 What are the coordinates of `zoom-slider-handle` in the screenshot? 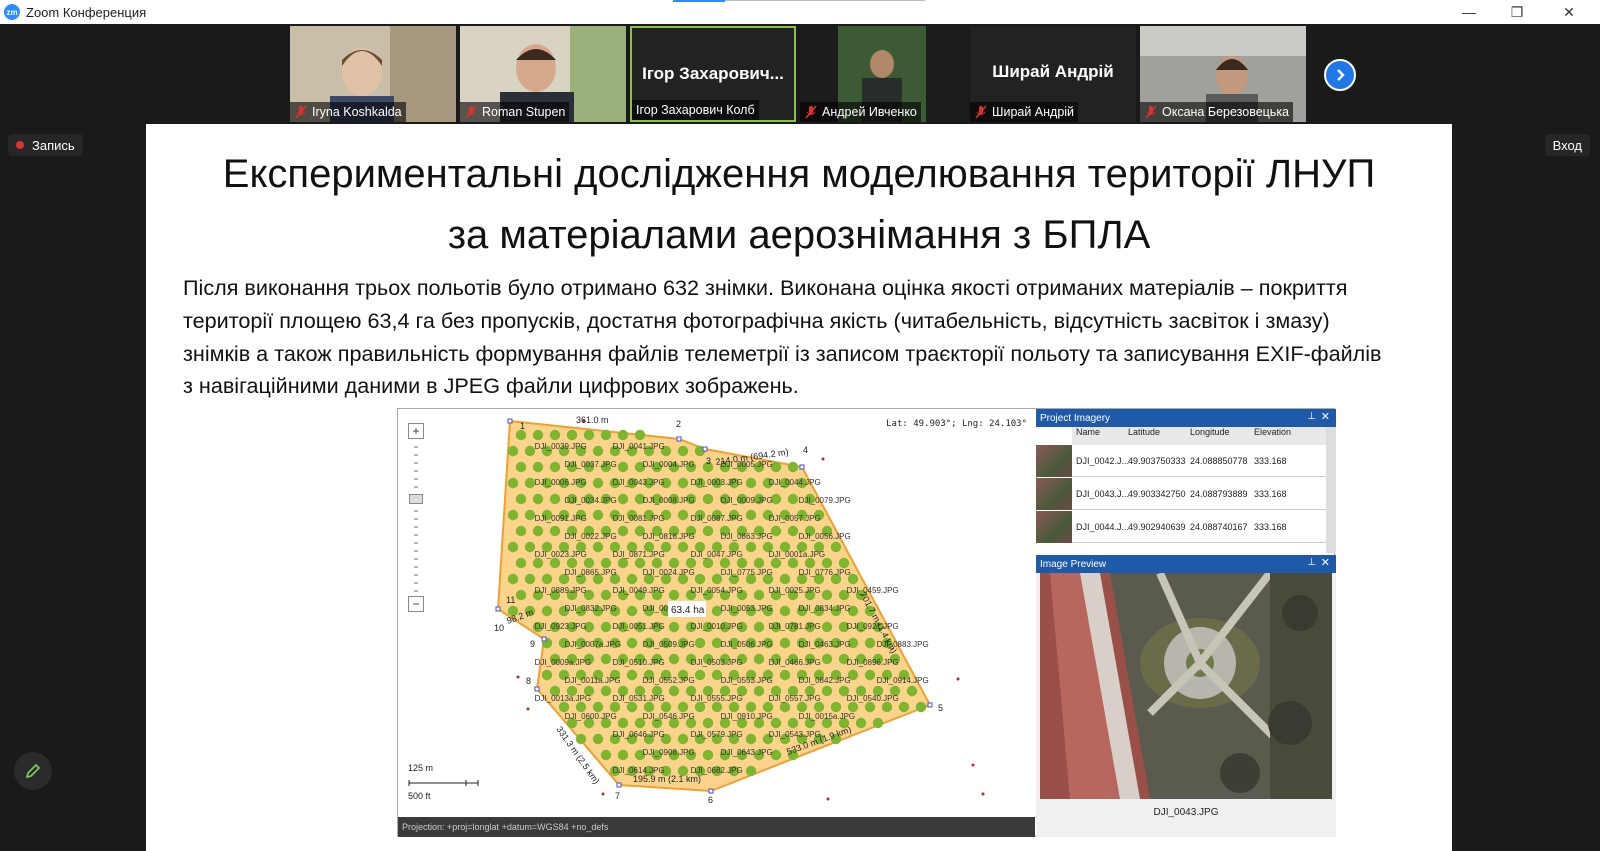 It's located at (416, 499).